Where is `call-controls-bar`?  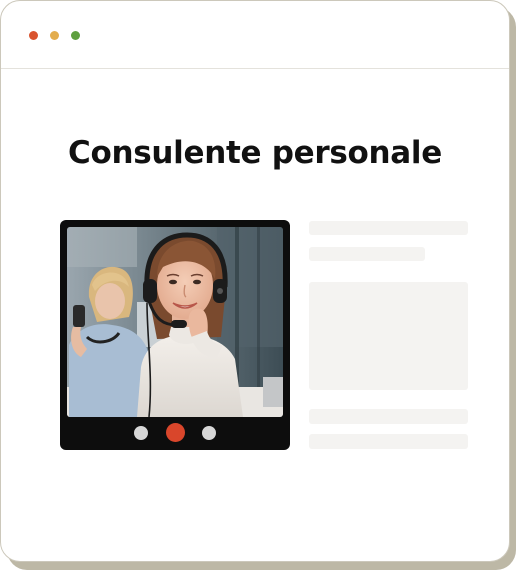
call-controls-bar is located at coordinates (175, 433).